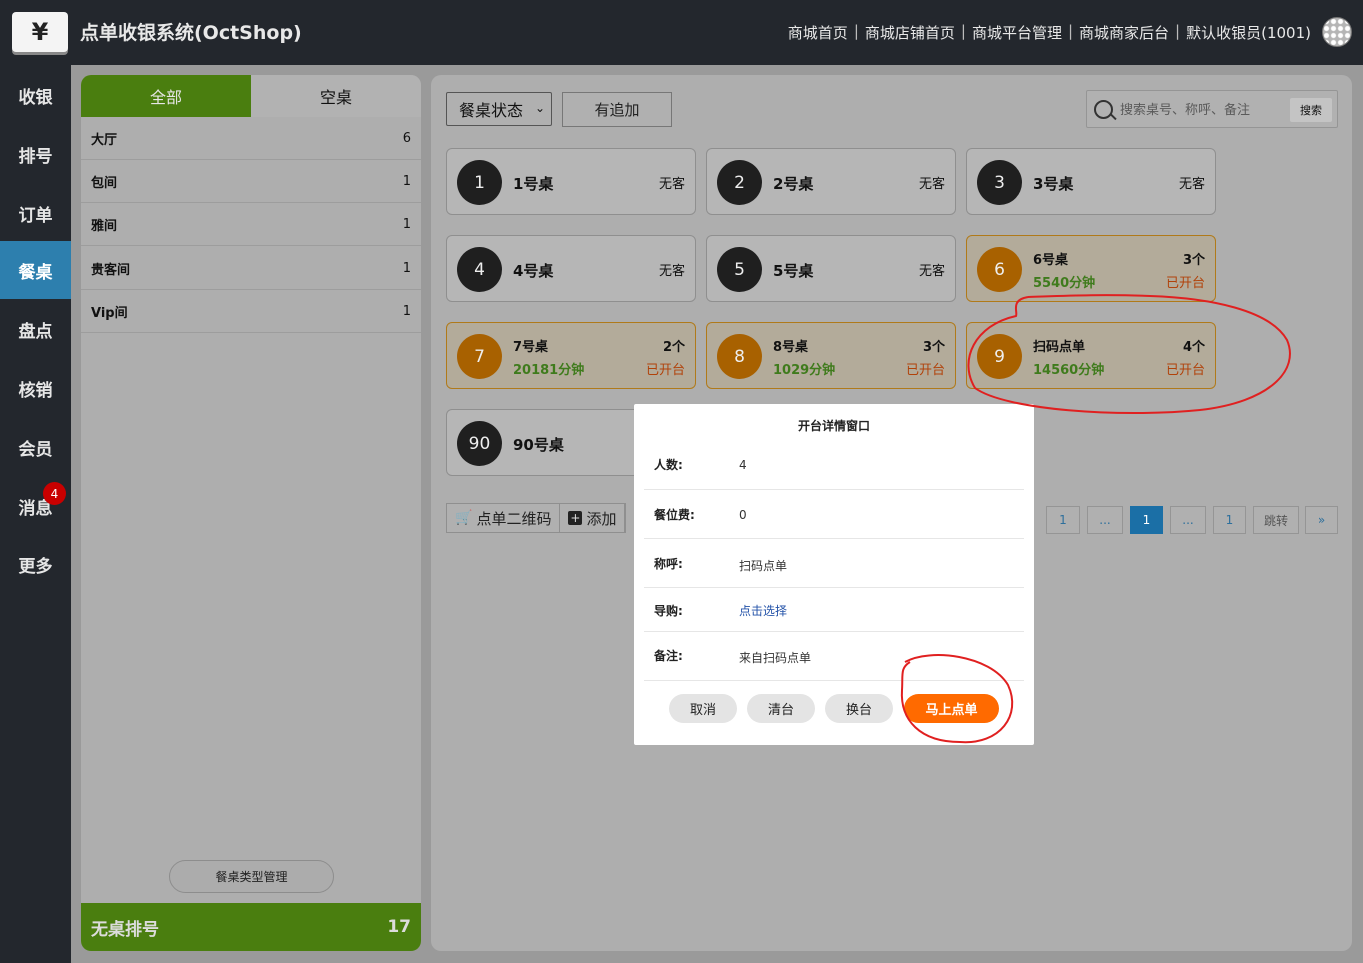 The height and width of the screenshot is (963, 1363). What do you see at coordinates (251, 927) in the screenshot?
I see `no-table-queue-bar: 无桌排号 17` at bounding box center [251, 927].